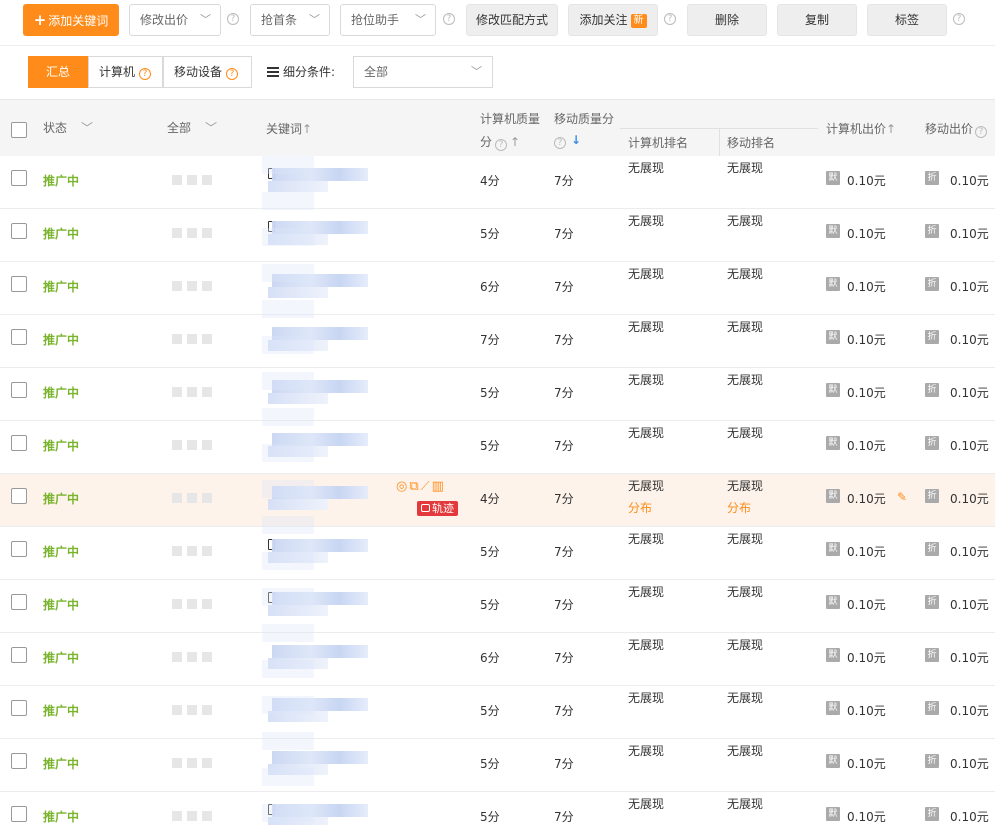  What do you see at coordinates (290, 20) in the screenshot?
I see `grab-top-dropdown: 抢首条 ﹀` at bounding box center [290, 20].